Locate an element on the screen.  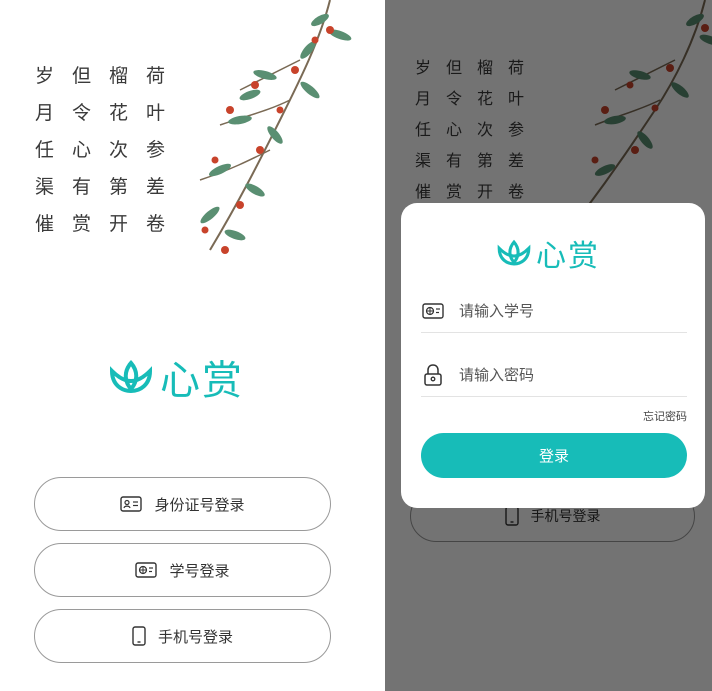
password-field is located at coordinates (554, 375).